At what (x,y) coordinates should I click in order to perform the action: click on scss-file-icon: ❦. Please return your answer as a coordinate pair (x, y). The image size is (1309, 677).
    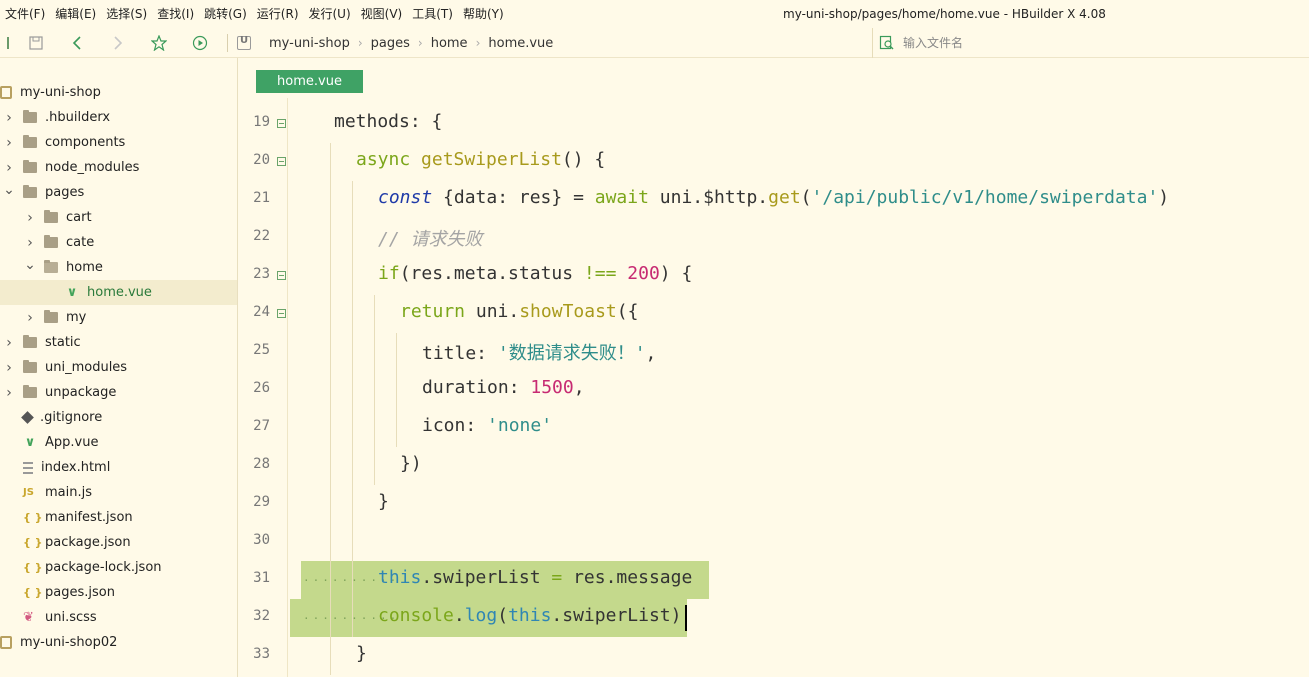
    Looking at the image, I should click on (28, 617).